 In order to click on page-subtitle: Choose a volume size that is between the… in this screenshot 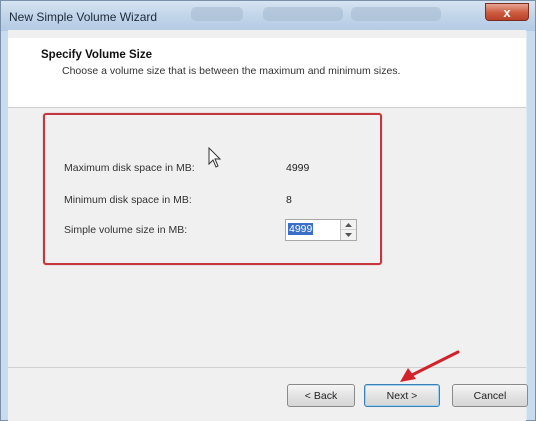, I will do `click(231, 71)`.